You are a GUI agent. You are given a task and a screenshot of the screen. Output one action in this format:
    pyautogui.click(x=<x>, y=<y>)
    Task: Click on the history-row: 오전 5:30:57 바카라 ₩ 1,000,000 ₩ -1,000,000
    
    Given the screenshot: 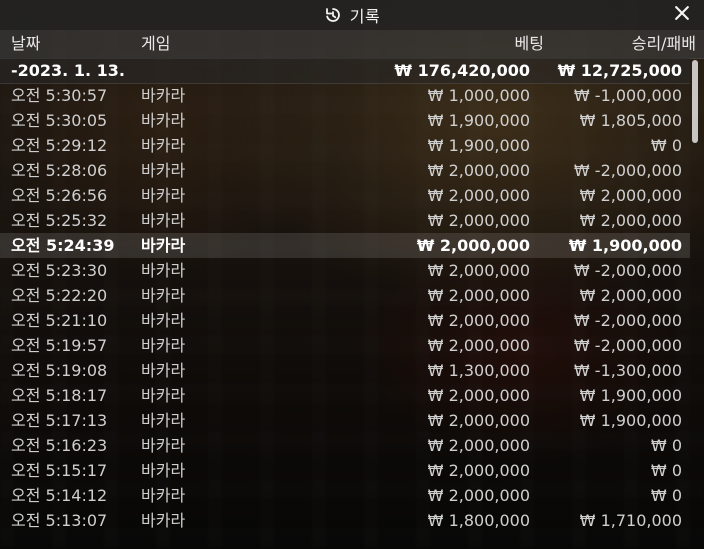 What is the action you would take?
    pyautogui.click(x=345, y=95)
    